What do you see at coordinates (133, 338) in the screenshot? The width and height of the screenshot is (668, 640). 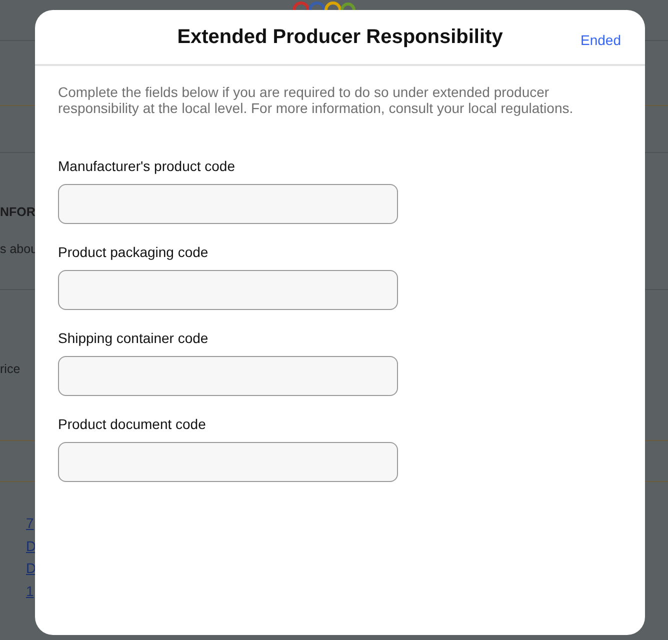 I see `field-label: Shipping container code` at bounding box center [133, 338].